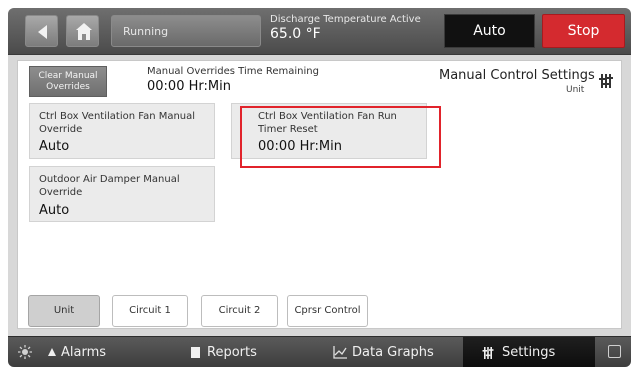  I want to click on nav-alarms: Alarms, so click(109, 352).